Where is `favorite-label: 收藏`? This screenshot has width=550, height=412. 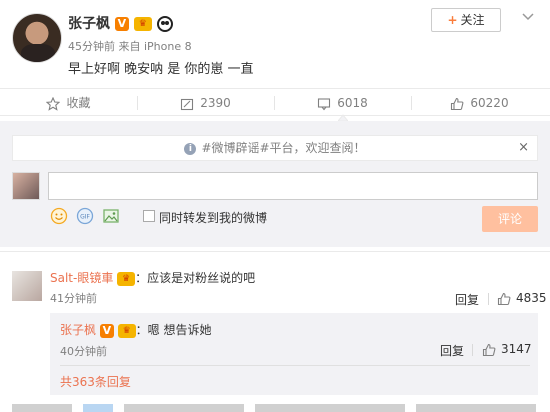
favorite-label: 收藏 is located at coordinates (78, 103).